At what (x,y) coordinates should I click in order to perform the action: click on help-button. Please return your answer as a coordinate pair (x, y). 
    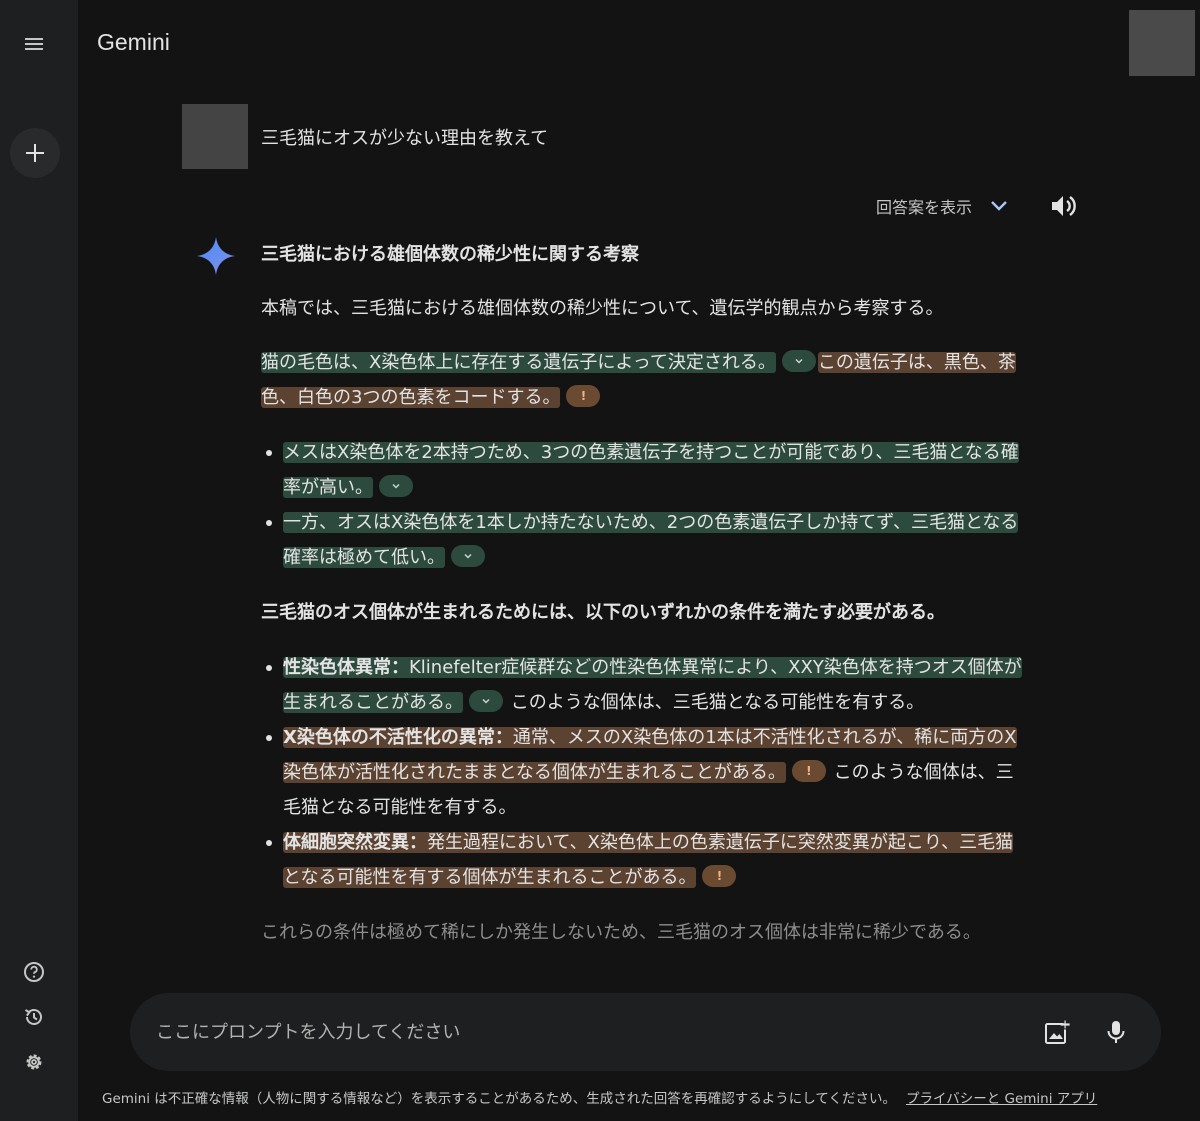
    Looking at the image, I should click on (34, 972).